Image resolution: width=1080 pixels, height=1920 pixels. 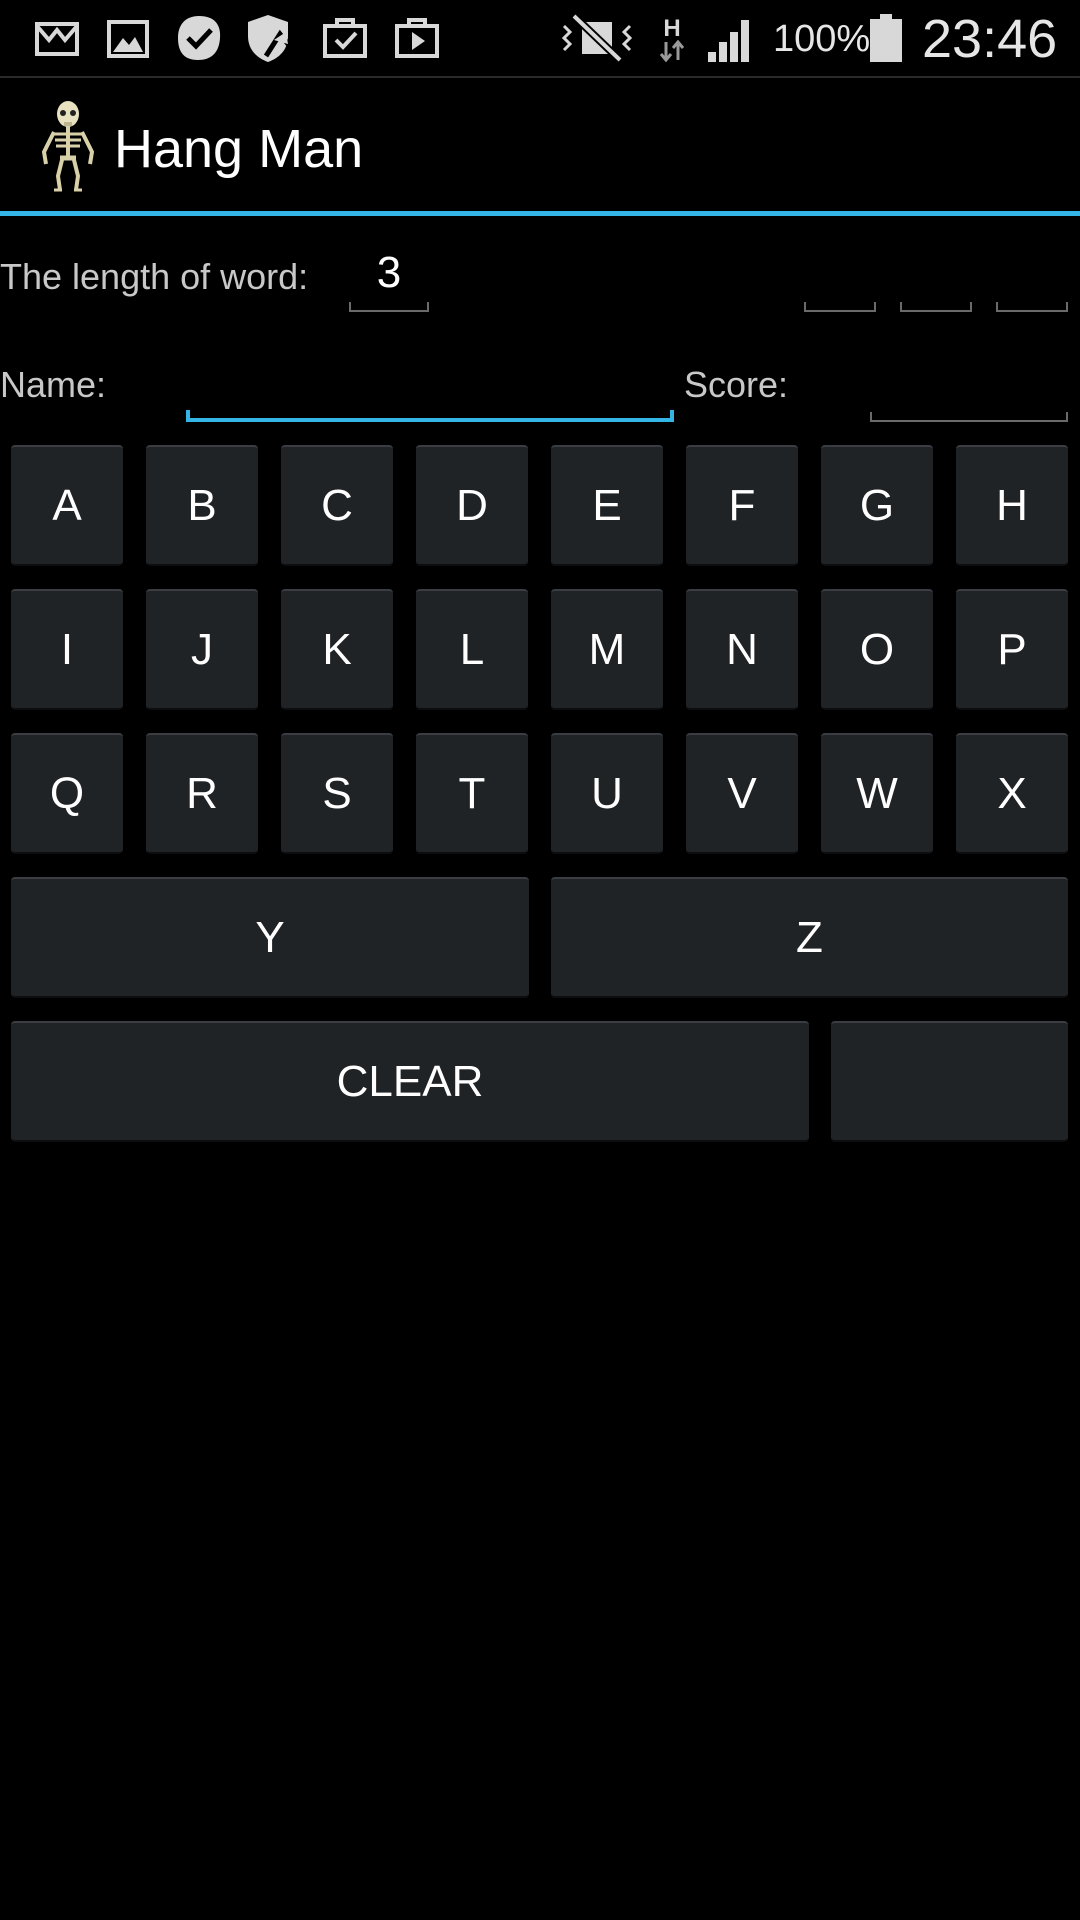 What do you see at coordinates (337, 649) in the screenshot?
I see `key-k: K` at bounding box center [337, 649].